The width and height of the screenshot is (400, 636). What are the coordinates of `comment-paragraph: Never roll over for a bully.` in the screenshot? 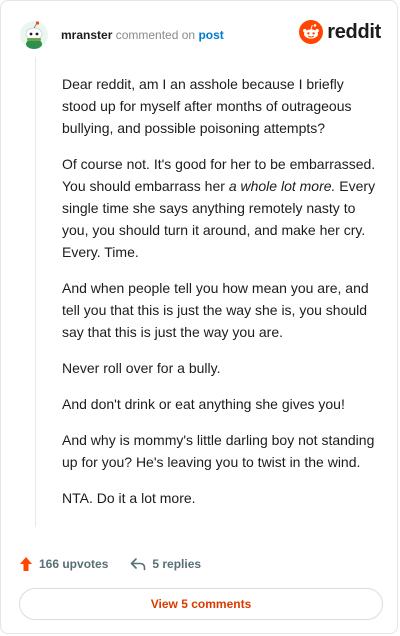 It's located at (220, 368).